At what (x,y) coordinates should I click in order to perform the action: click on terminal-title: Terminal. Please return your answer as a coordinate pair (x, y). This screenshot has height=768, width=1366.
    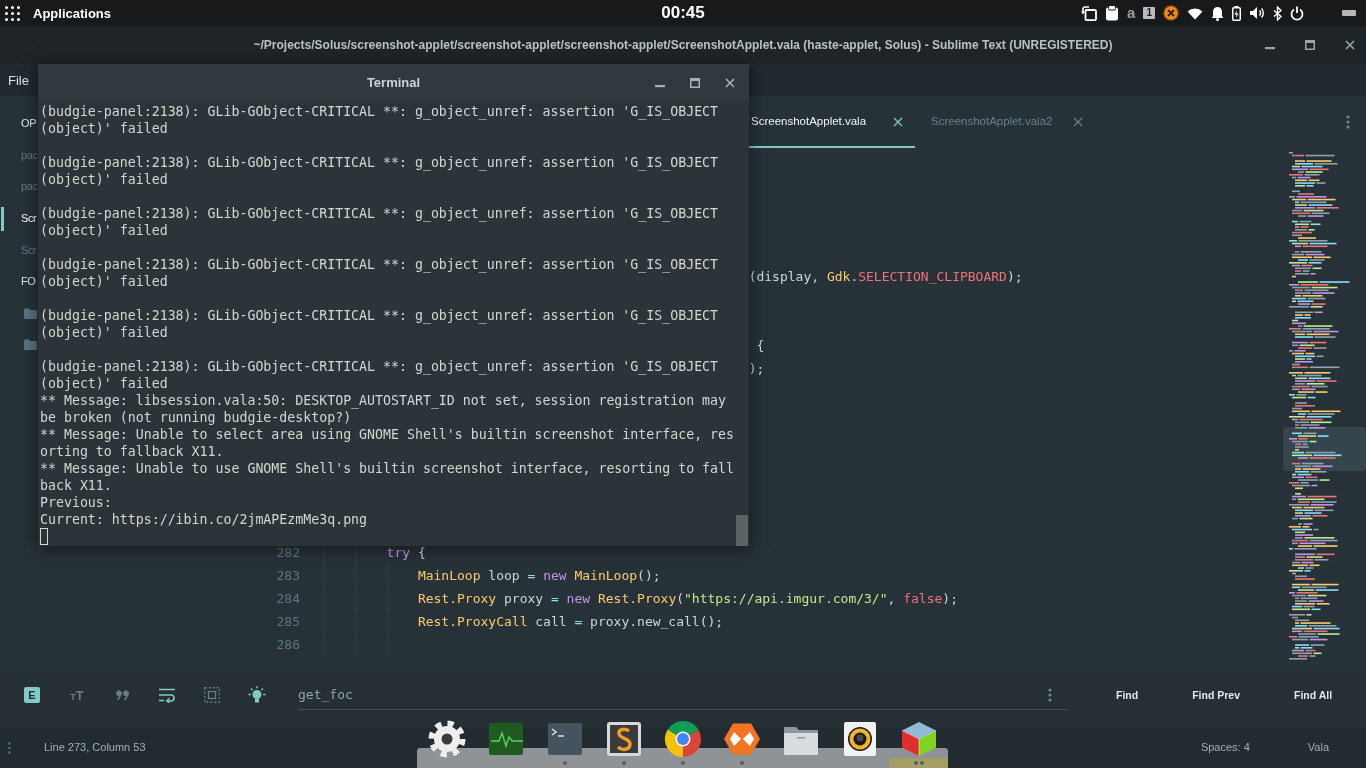
    Looking at the image, I should click on (393, 82).